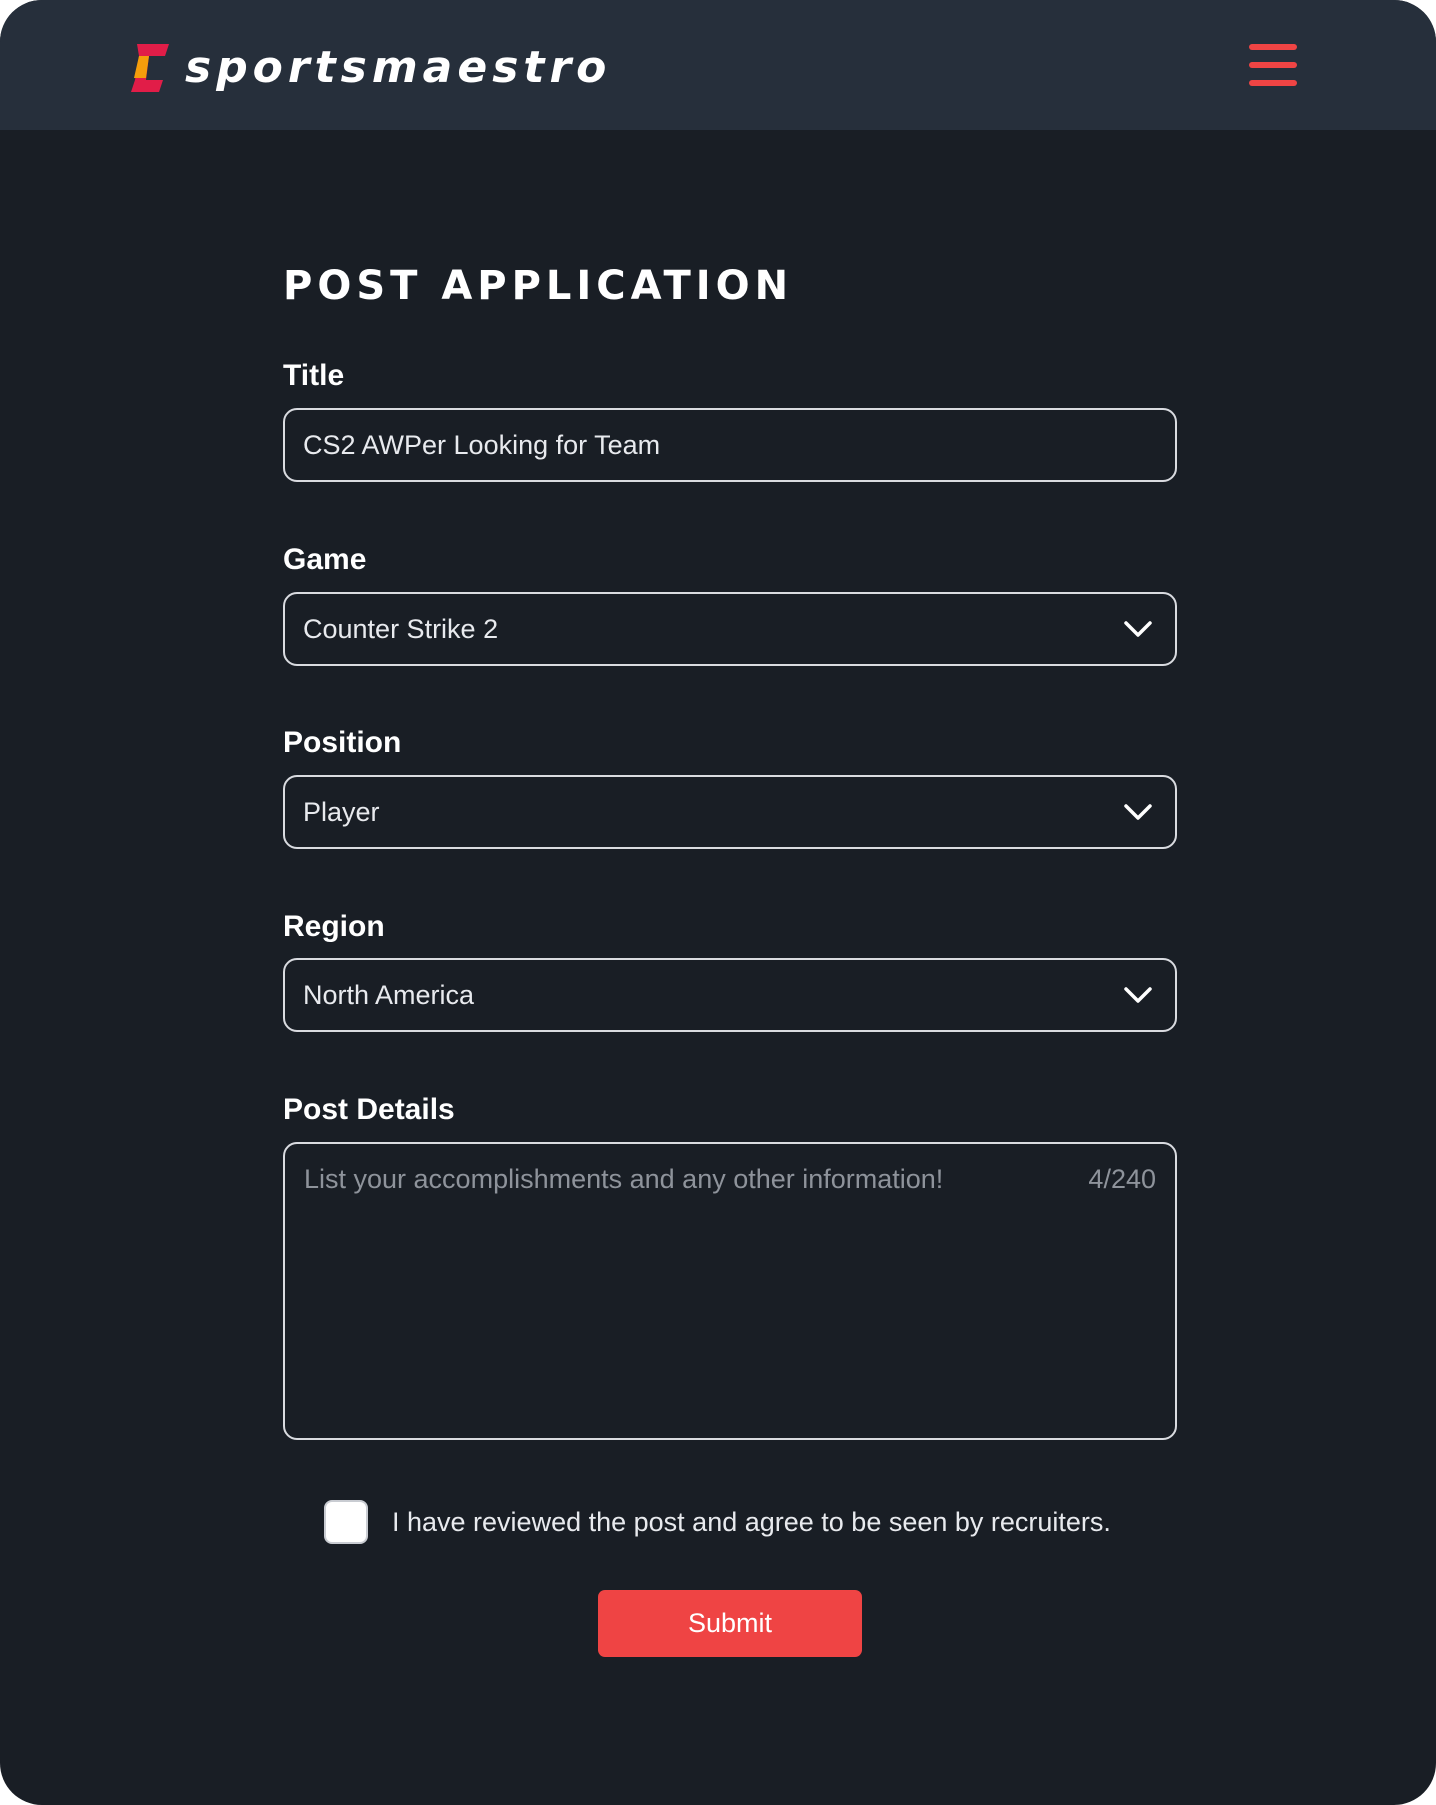 The height and width of the screenshot is (1805, 1436). Describe the element at coordinates (730, 445) in the screenshot. I see `title-input: CS2 AWPer Looking for Team` at that location.